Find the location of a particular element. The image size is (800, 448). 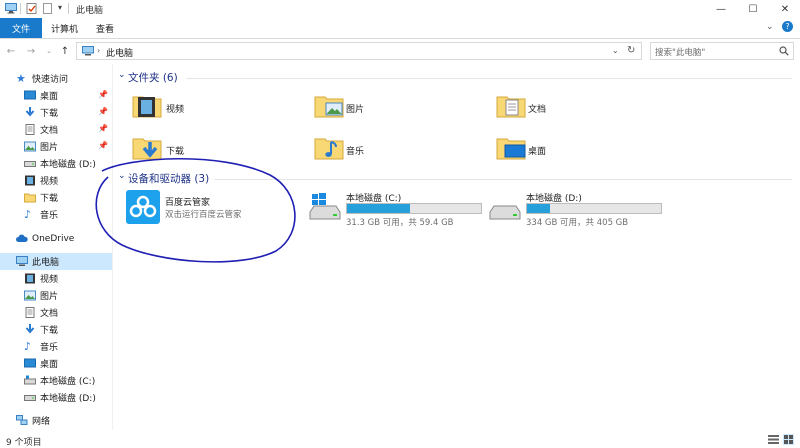

nav-pc-music: ♪ 音乐 is located at coordinates (56, 346).